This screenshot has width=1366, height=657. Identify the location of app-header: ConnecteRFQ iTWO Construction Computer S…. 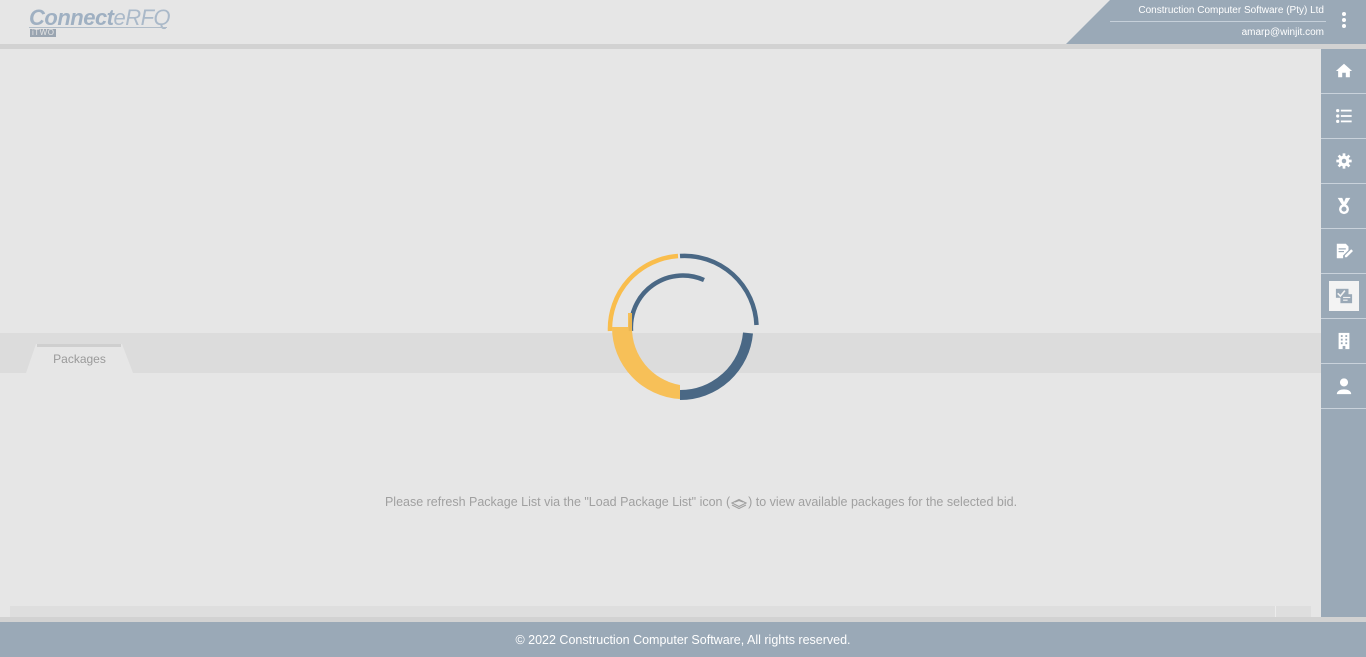
(683, 22).